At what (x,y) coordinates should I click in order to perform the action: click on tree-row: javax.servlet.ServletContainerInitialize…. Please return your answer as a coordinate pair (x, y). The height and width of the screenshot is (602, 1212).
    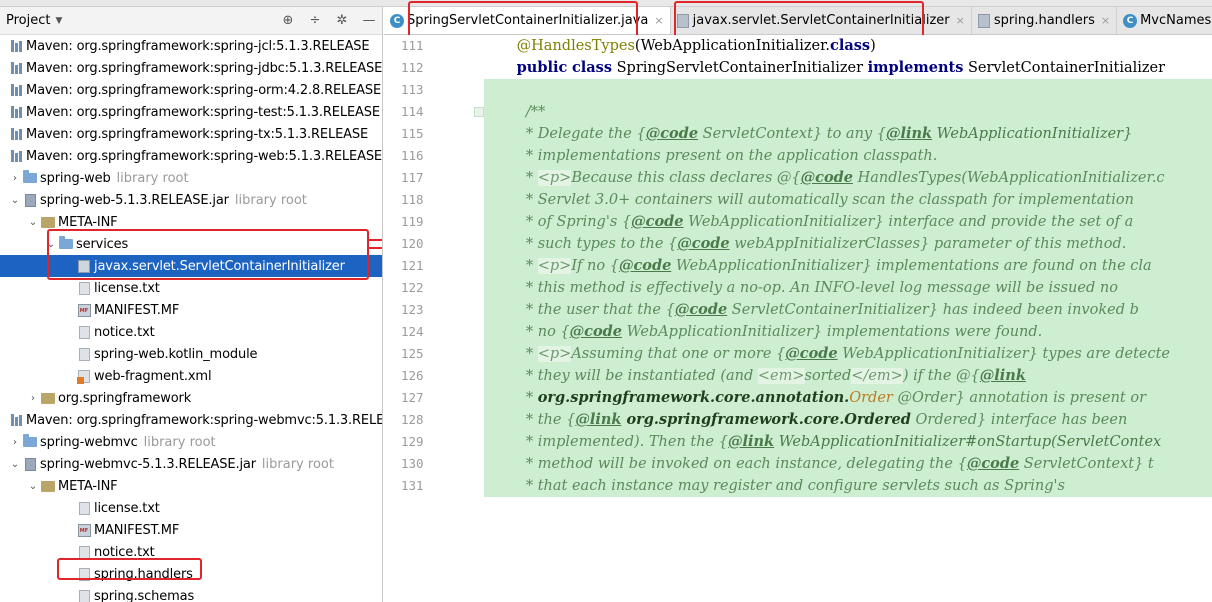
    Looking at the image, I should click on (191, 266).